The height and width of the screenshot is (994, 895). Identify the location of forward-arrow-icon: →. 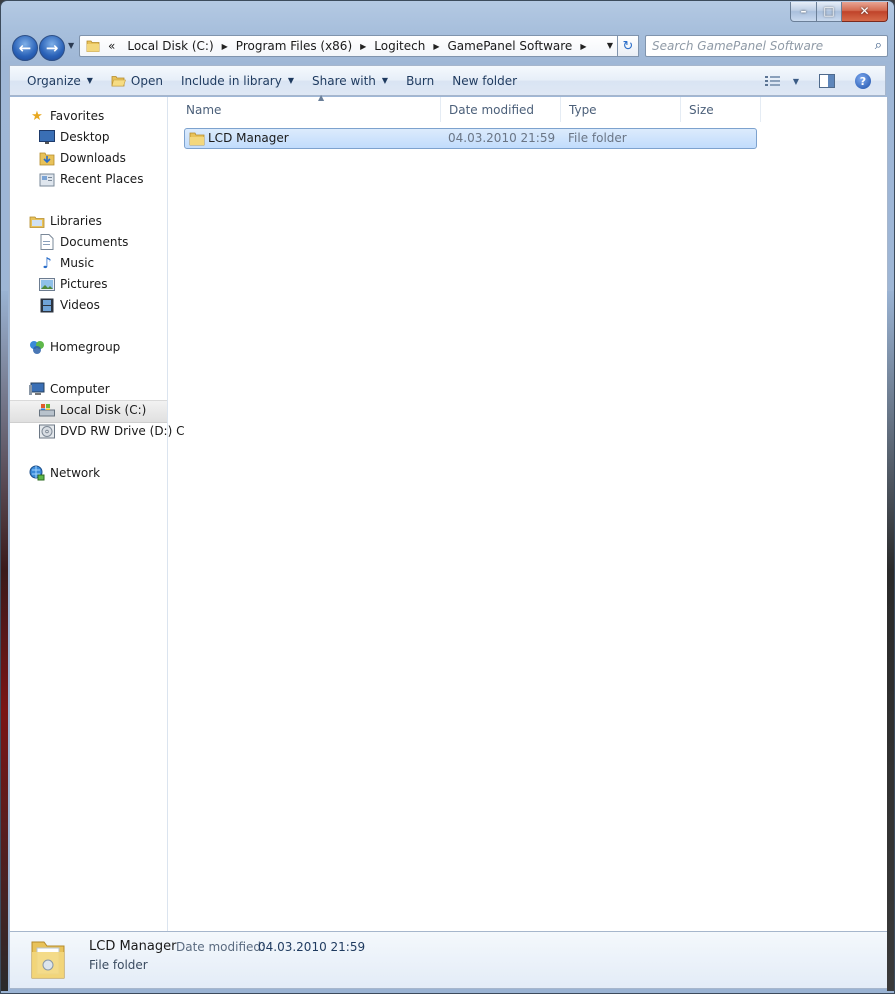
(52, 48).